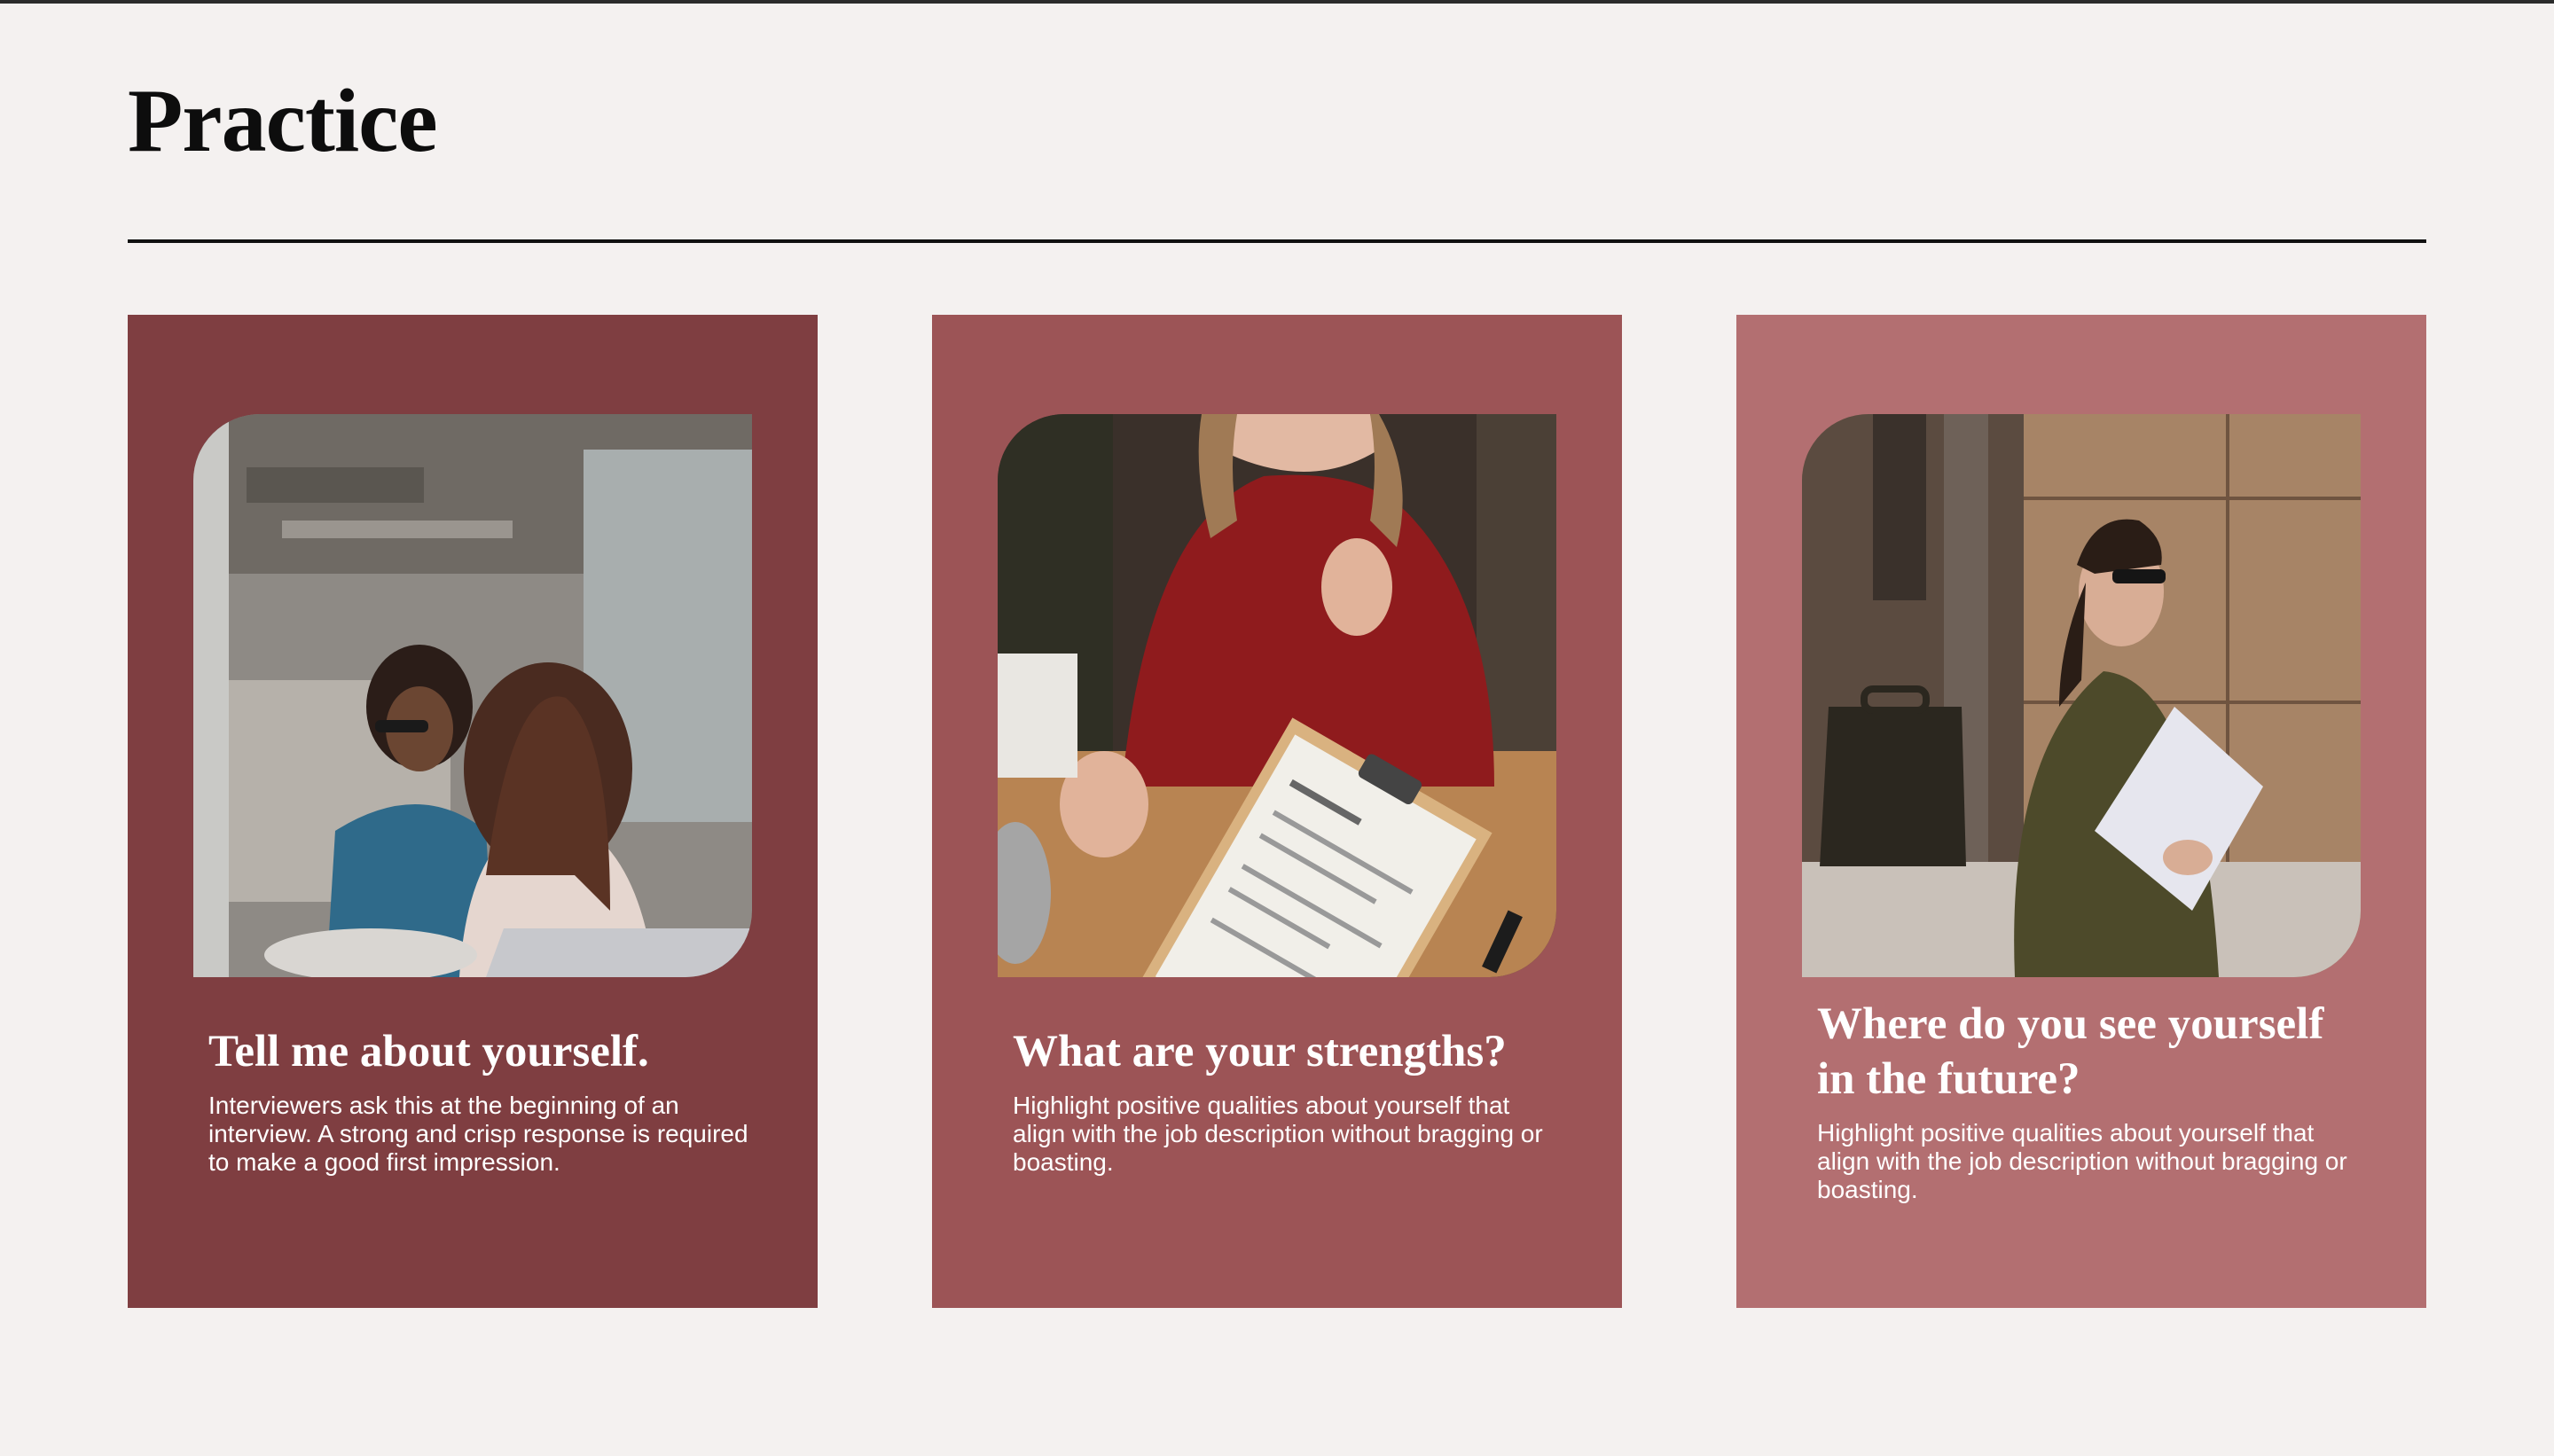 The height and width of the screenshot is (1456, 2554). I want to click on page-title: Practice, so click(283, 121).